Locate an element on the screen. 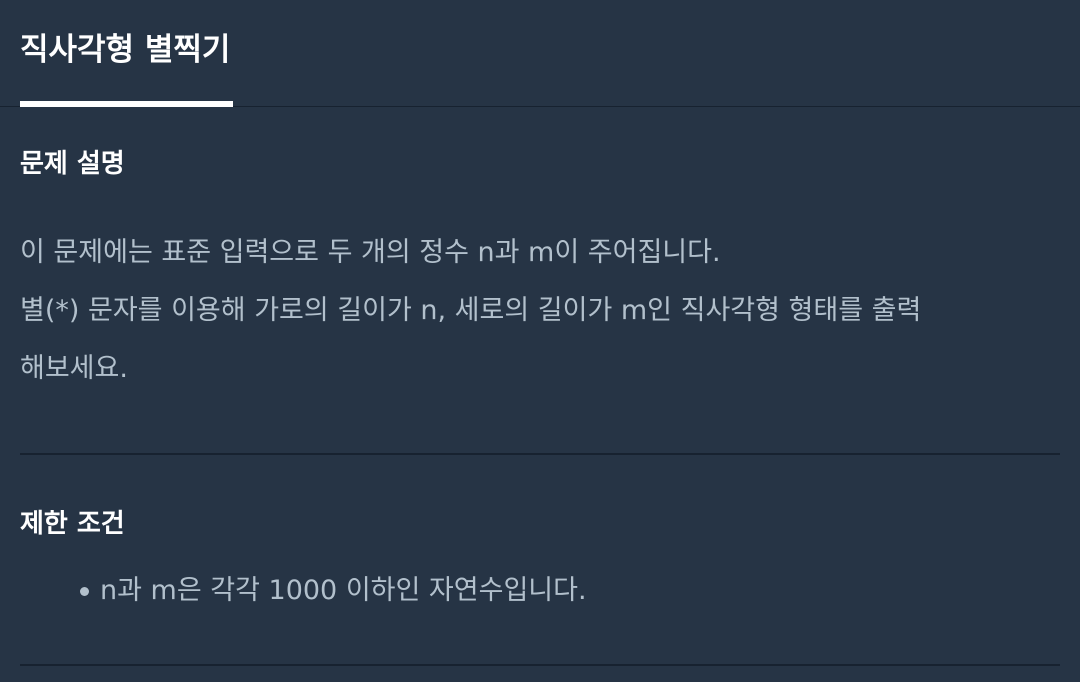  list-item: n과 m은 각각 1000 이하인 자연수입니다. is located at coordinates (570, 591).